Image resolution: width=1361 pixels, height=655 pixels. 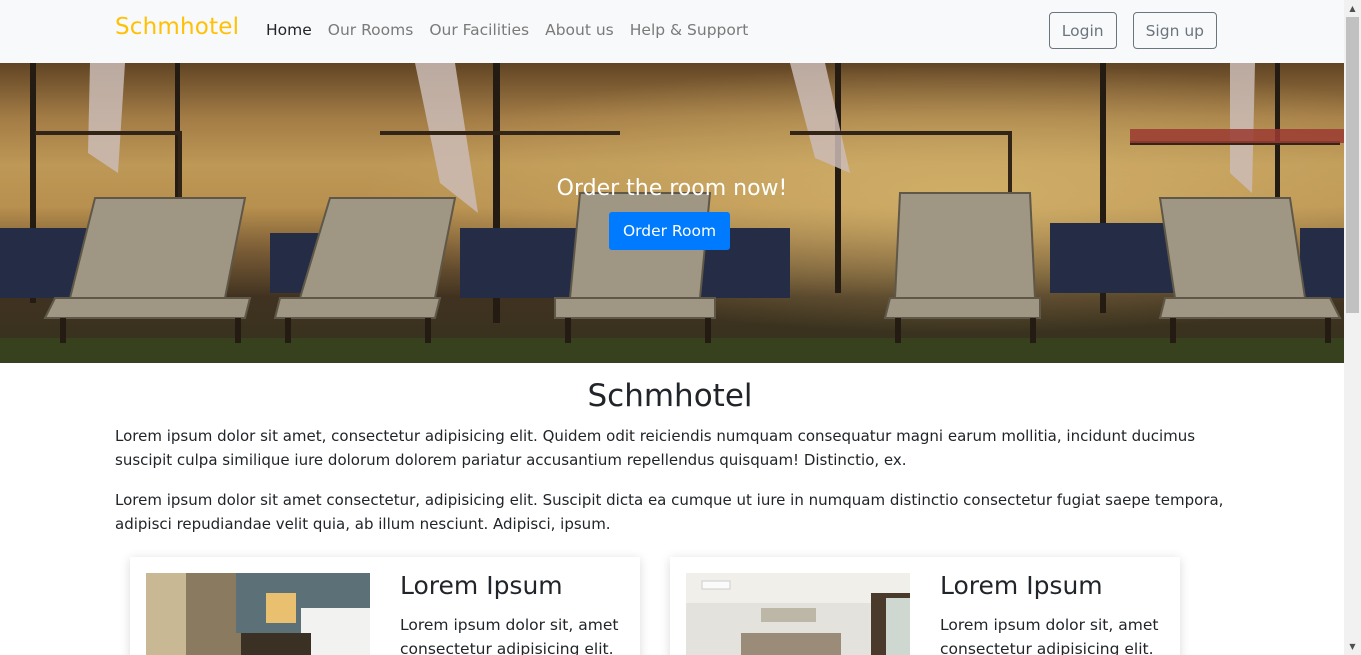 I want to click on nav-home: Home, so click(x=289, y=30).